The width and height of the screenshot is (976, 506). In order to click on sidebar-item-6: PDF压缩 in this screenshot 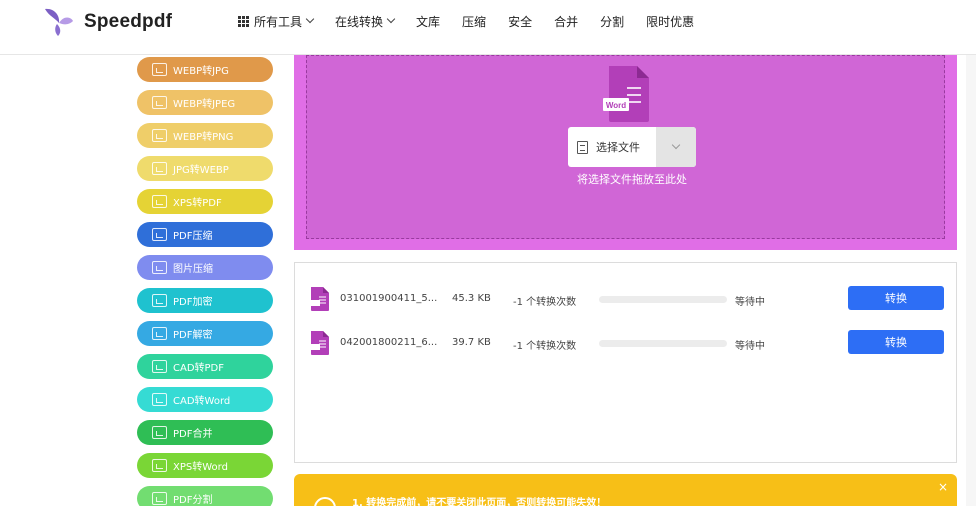, I will do `click(205, 234)`.